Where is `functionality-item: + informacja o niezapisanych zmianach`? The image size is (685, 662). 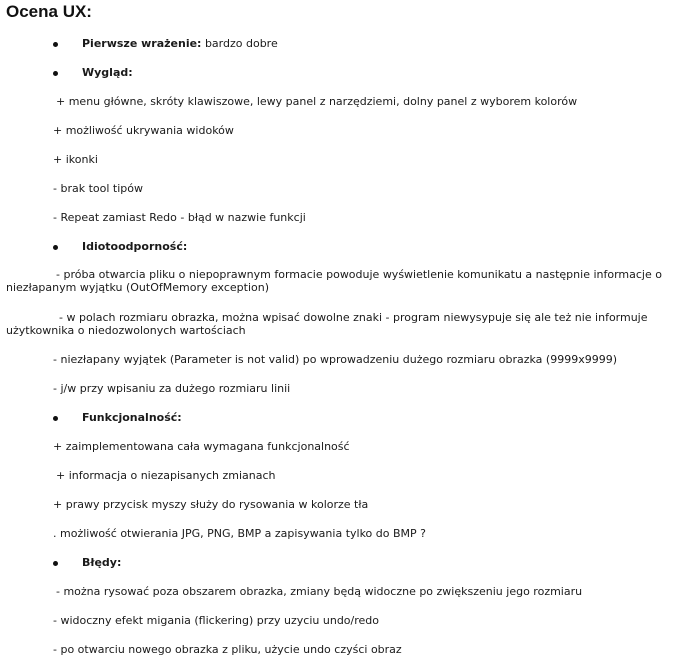
functionality-item: + informacja o niezapisanych zmianach is located at coordinates (166, 475).